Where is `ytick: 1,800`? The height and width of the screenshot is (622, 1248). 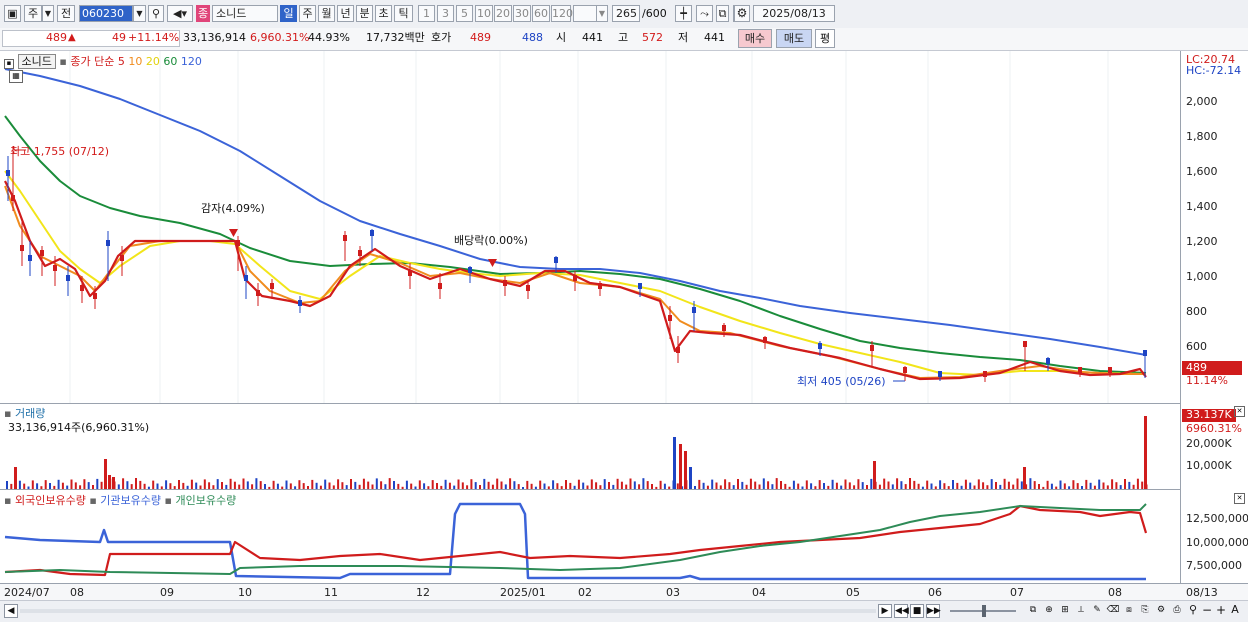
ytick: 1,800 is located at coordinates (1202, 136).